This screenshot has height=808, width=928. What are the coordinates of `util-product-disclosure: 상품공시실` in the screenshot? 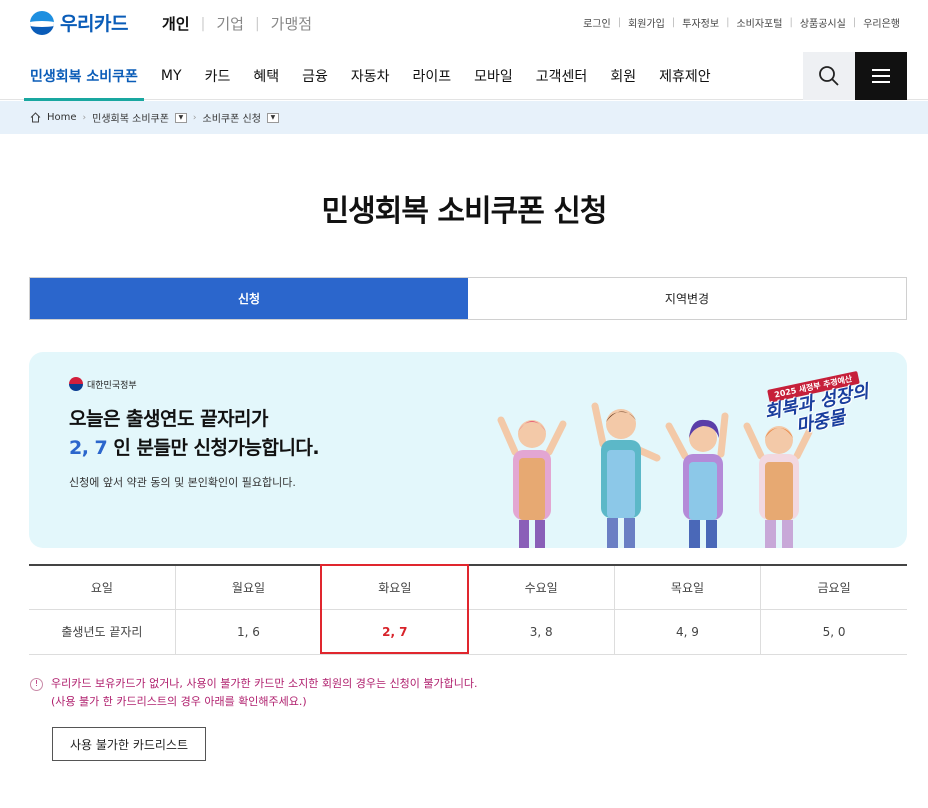 It's located at (823, 22).